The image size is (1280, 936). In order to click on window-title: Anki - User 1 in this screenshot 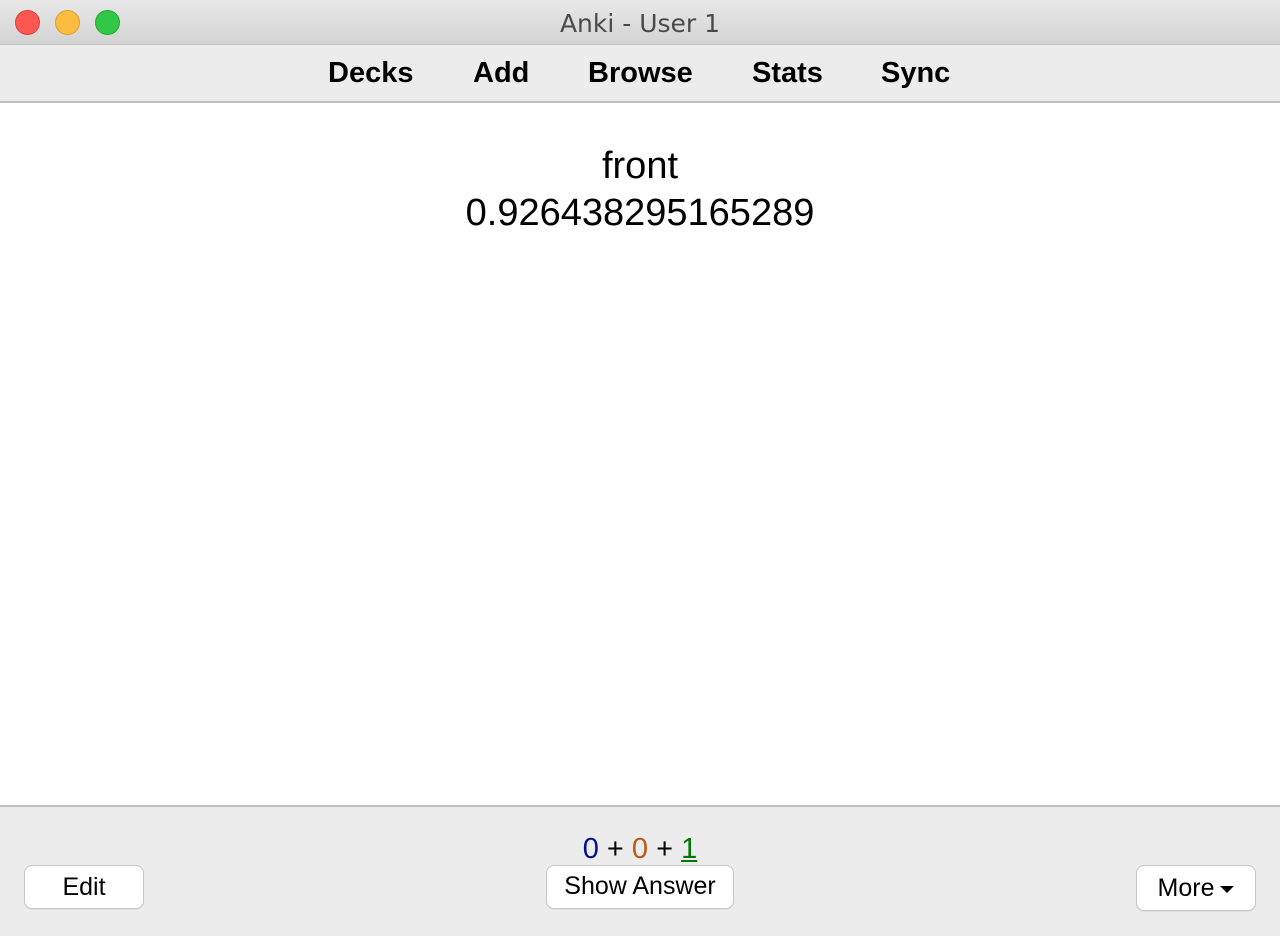, I will do `click(640, 23)`.